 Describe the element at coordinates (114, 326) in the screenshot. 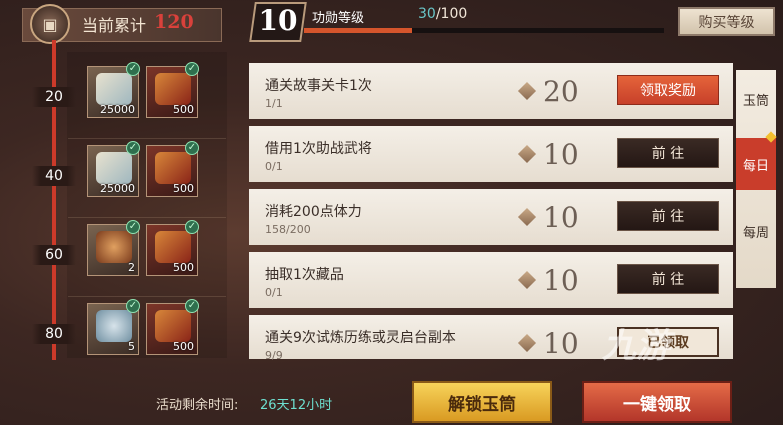

I see `pouch-icon` at that location.